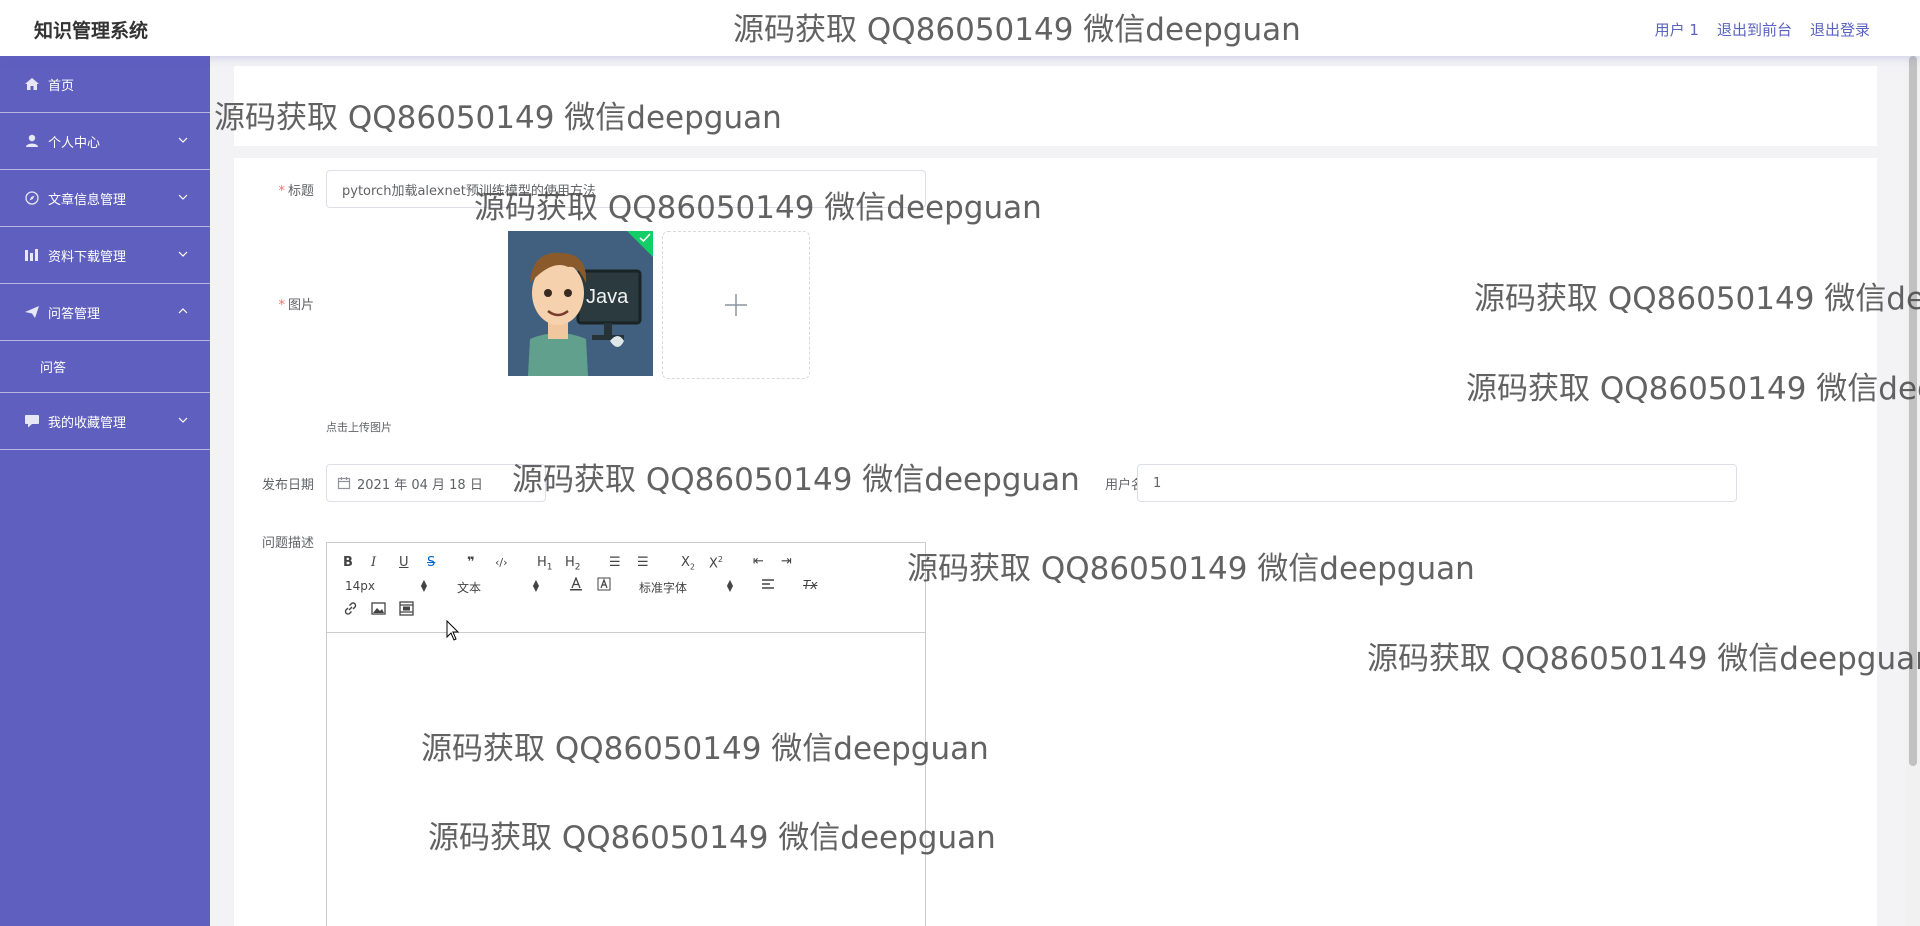  What do you see at coordinates (786, 561) in the screenshot?
I see `indent-button: ⇥` at bounding box center [786, 561].